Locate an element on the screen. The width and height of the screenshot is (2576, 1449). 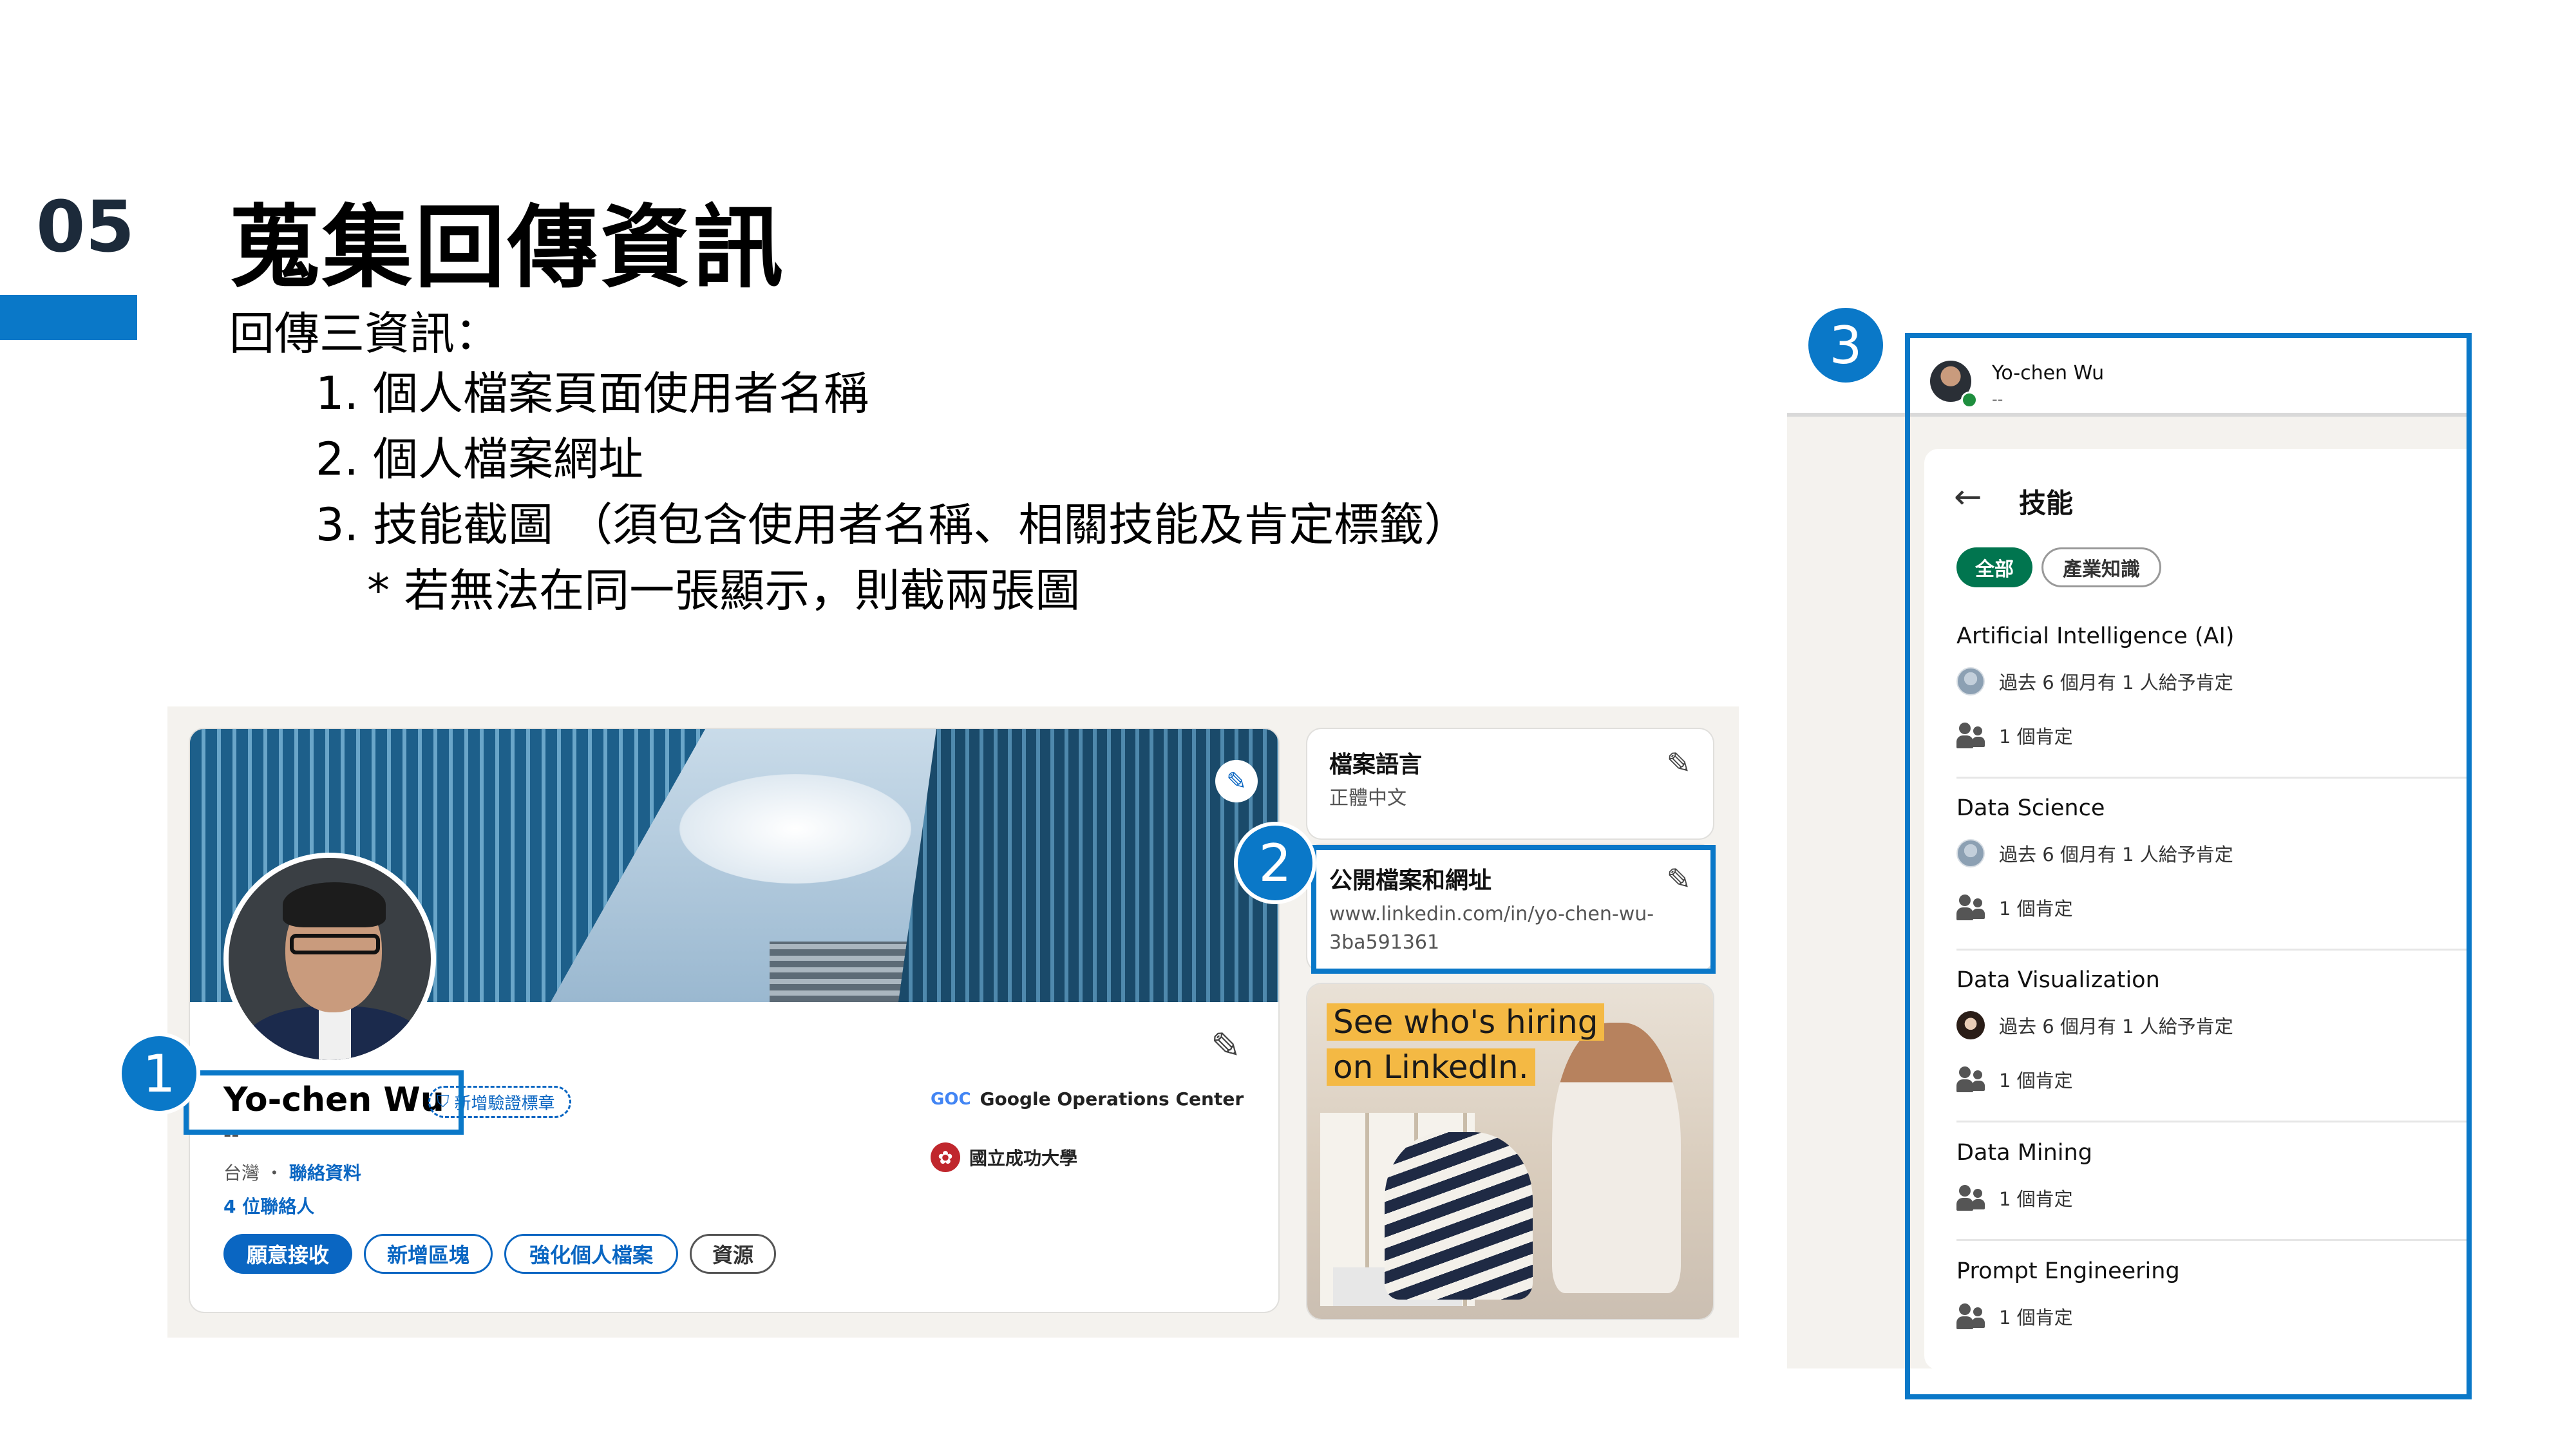
enhance-profile-button: 強化個人檔案 is located at coordinates (591, 1254).